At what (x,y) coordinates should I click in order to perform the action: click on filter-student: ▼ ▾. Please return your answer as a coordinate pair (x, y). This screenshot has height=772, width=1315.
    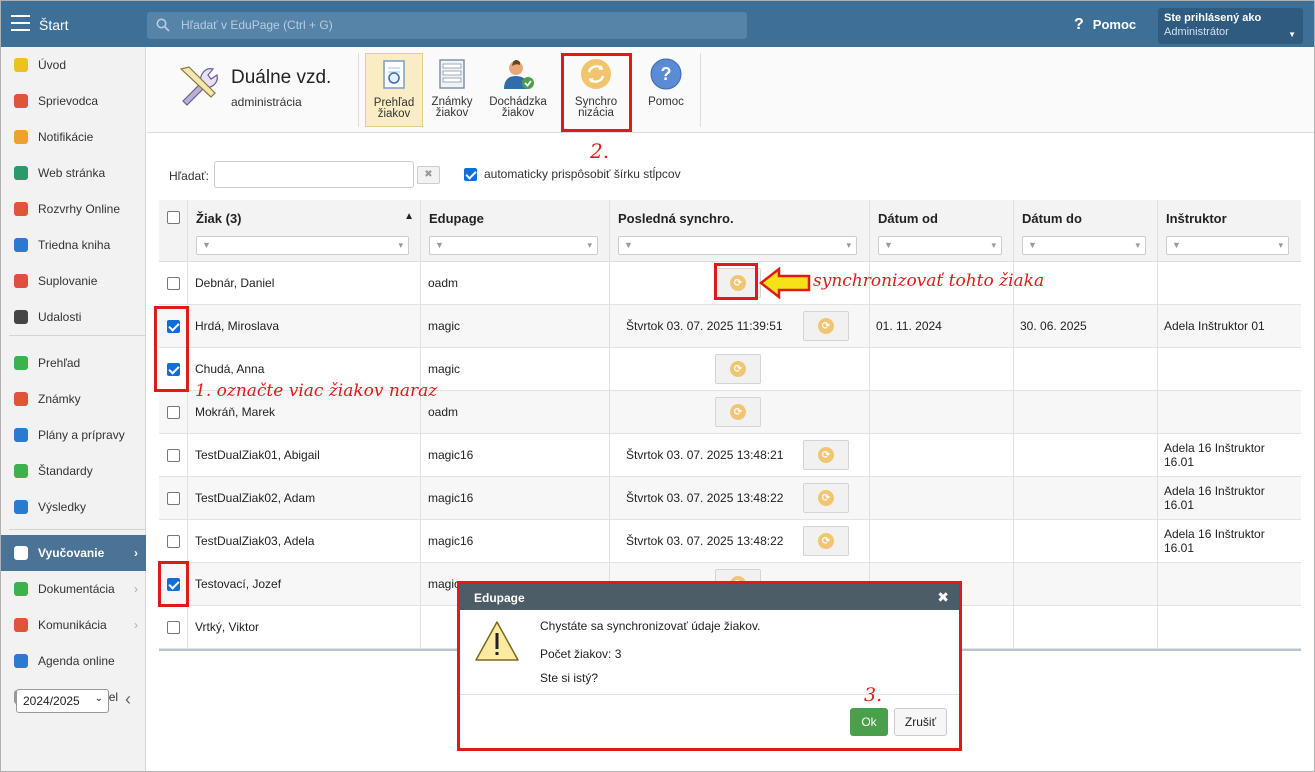
    Looking at the image, I should click on (302, 245).